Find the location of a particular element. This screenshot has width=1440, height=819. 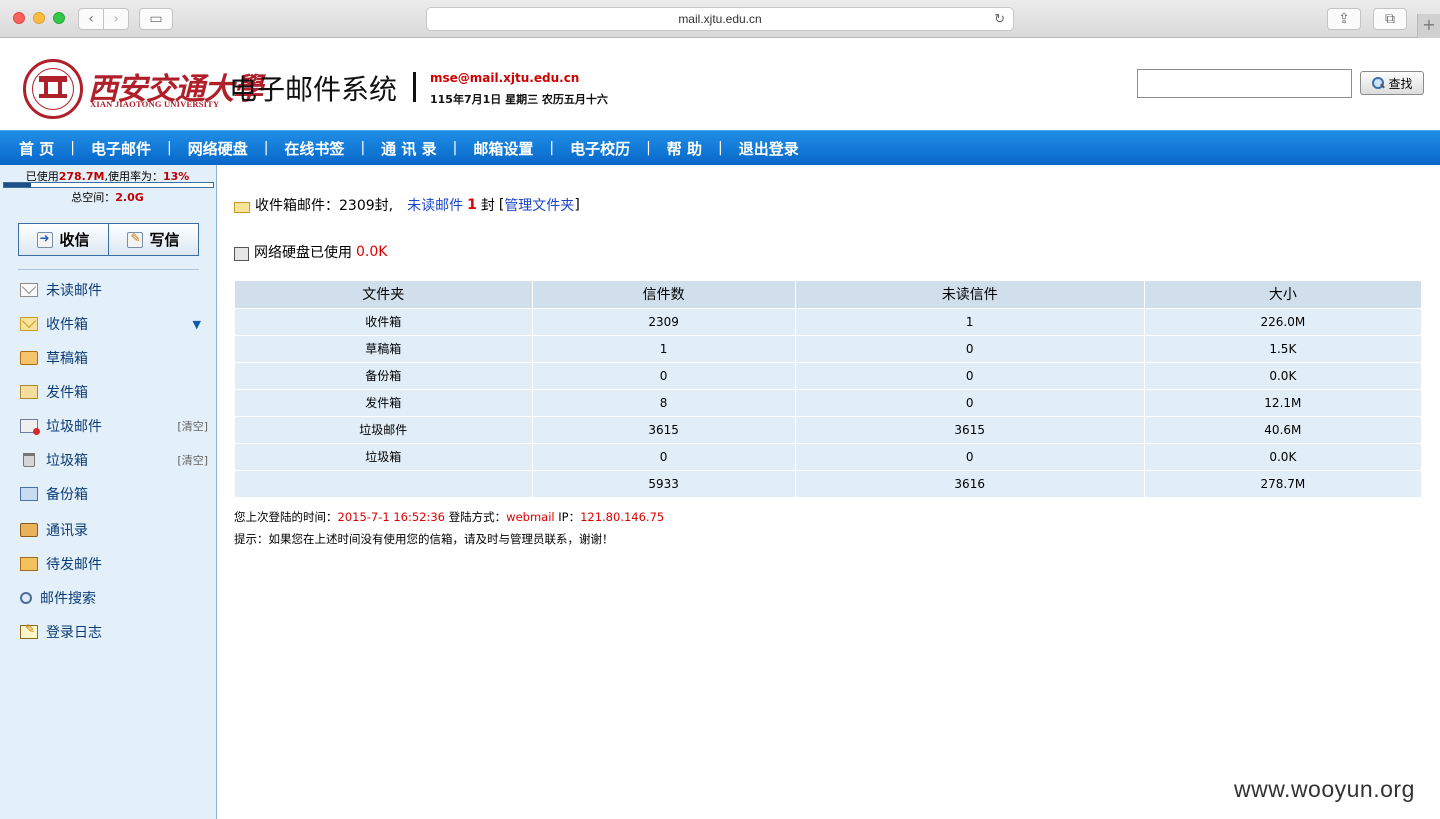

manage-folders-link: 管理文件夹 is located at coordinates (539, 205).